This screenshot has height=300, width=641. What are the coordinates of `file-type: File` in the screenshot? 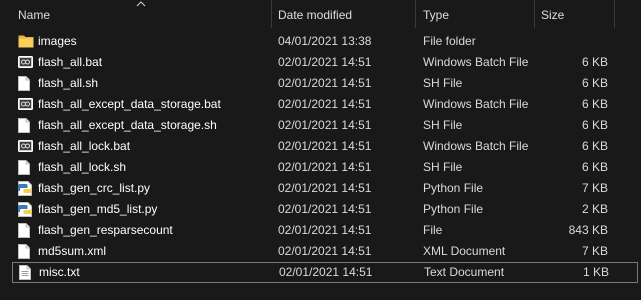 It's located at (433, 230).